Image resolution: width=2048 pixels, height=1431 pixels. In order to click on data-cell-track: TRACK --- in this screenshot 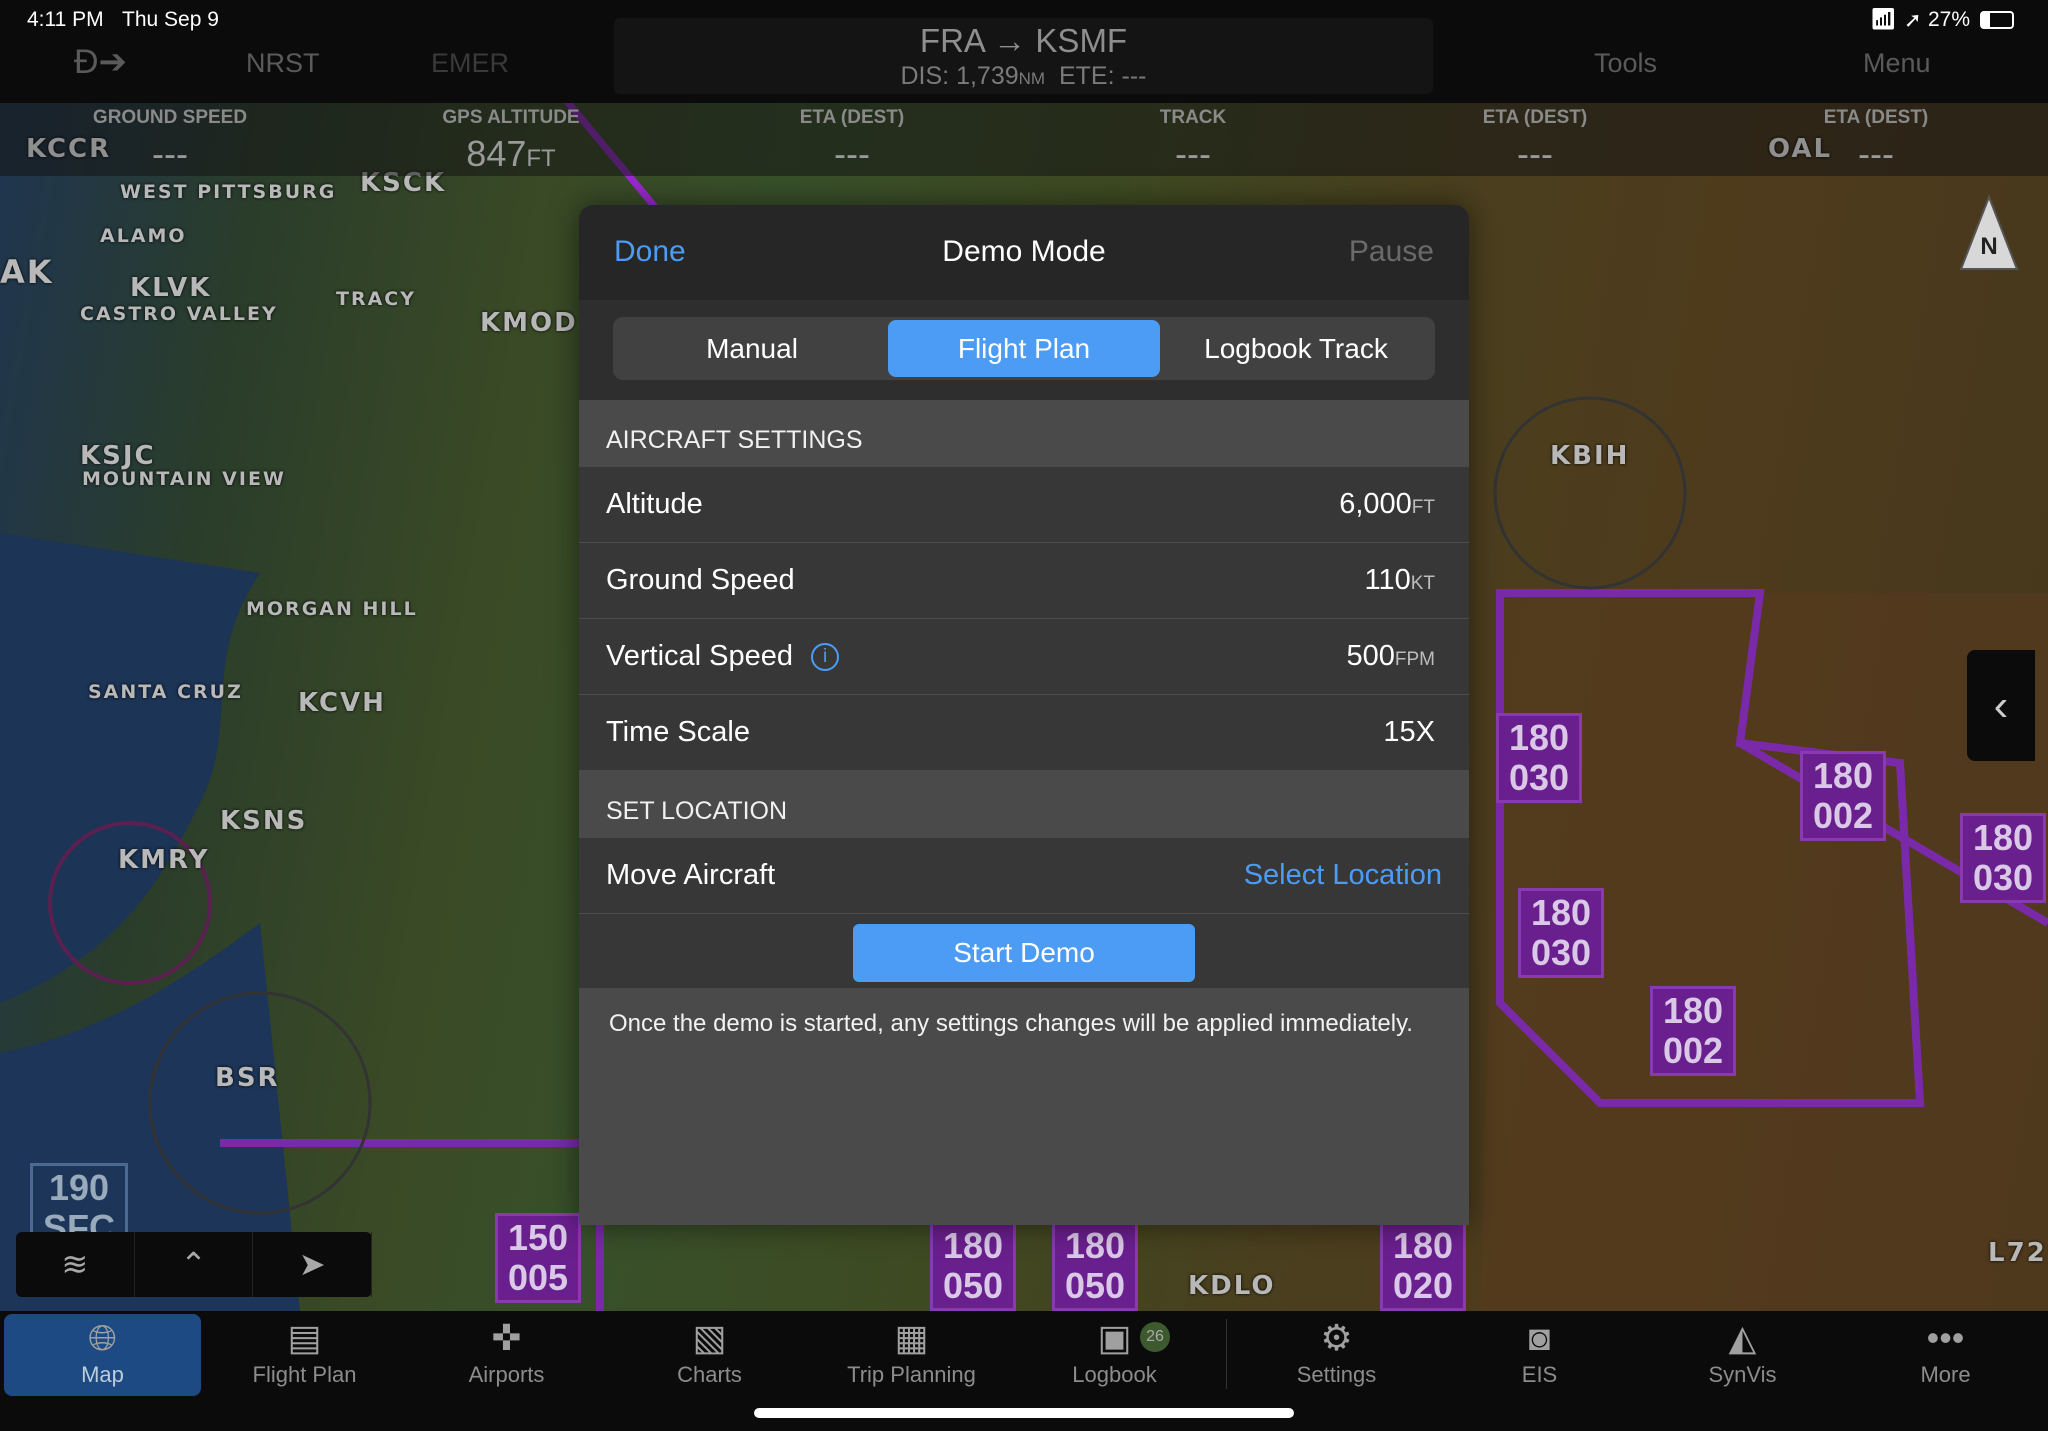, I will do `click(1193, 141)`.